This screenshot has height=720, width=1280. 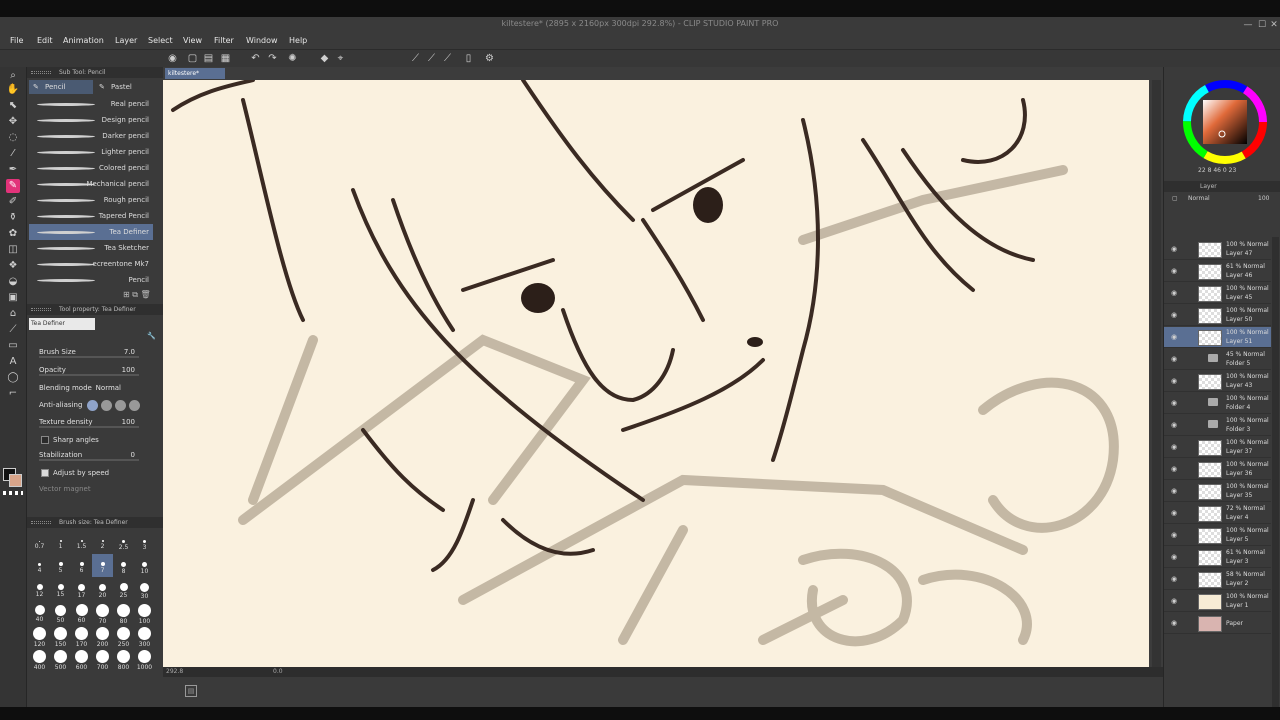 I want to click on adjust-by-speed-row: Adjust by speed, so click(x=89, y=473).